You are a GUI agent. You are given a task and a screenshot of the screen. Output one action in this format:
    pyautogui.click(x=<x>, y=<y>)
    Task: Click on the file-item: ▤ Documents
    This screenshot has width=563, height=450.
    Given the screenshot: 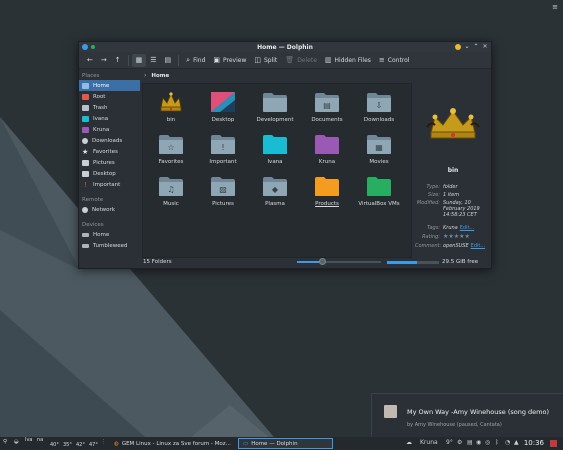 What is the action you would take?
    pyautogui.click(x=327, y=106)
    